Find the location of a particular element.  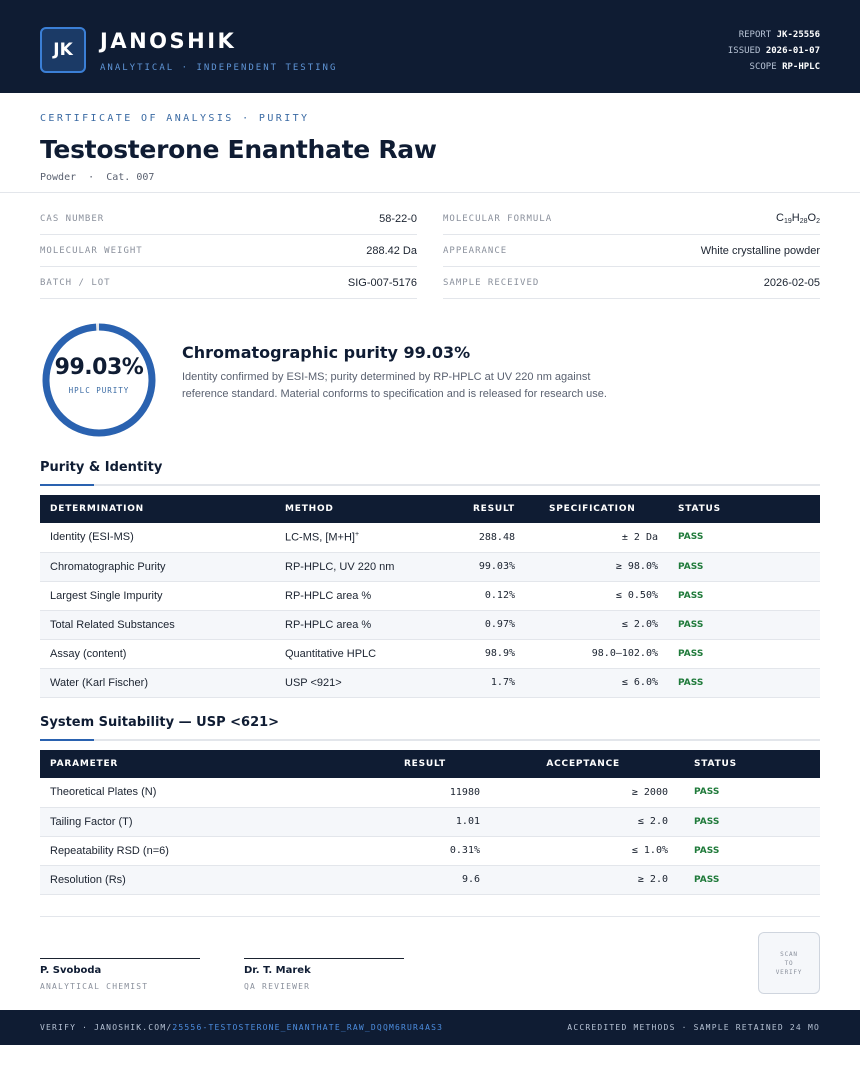

verify-qr-placeholder: SCAN TO VERIFY is located at coordinates (789, 963).